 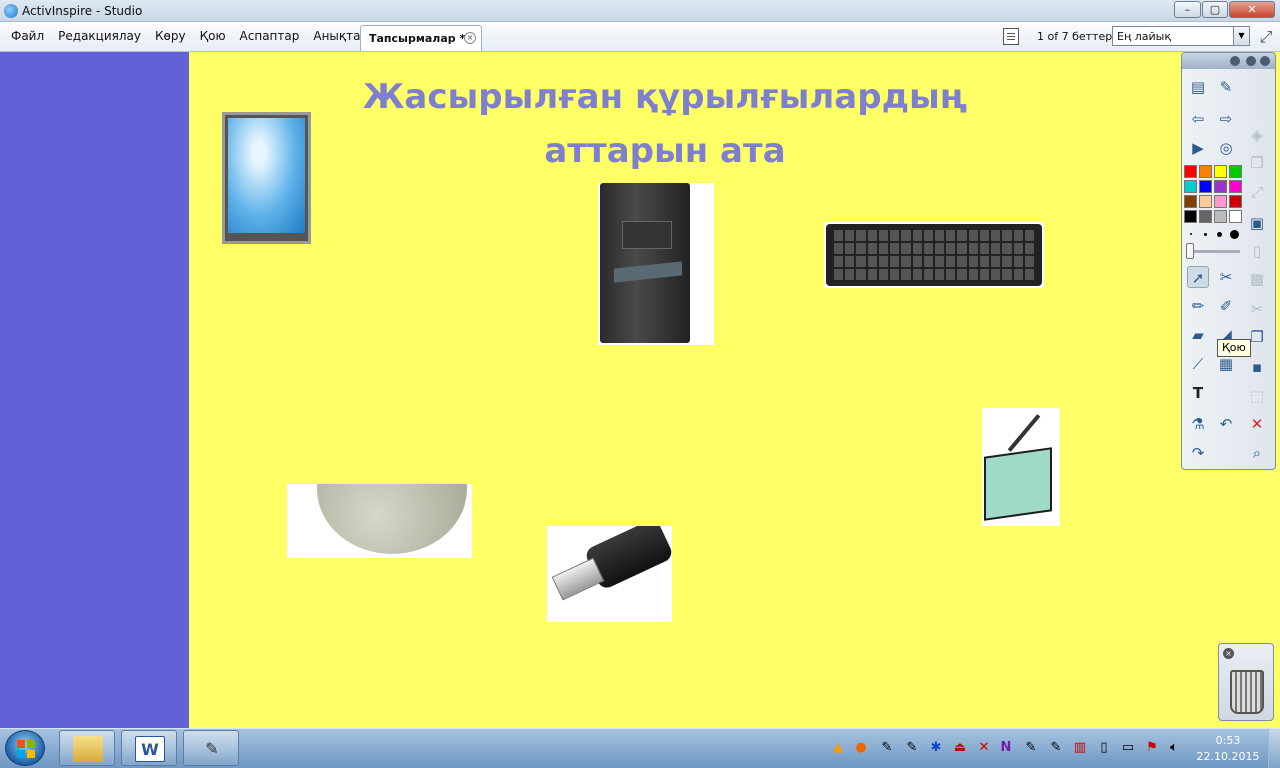 What do you see at coordinates (1265, 61) in the screenshot?
I see `toolbox-close-icon` at bounding box center [1265, 61].